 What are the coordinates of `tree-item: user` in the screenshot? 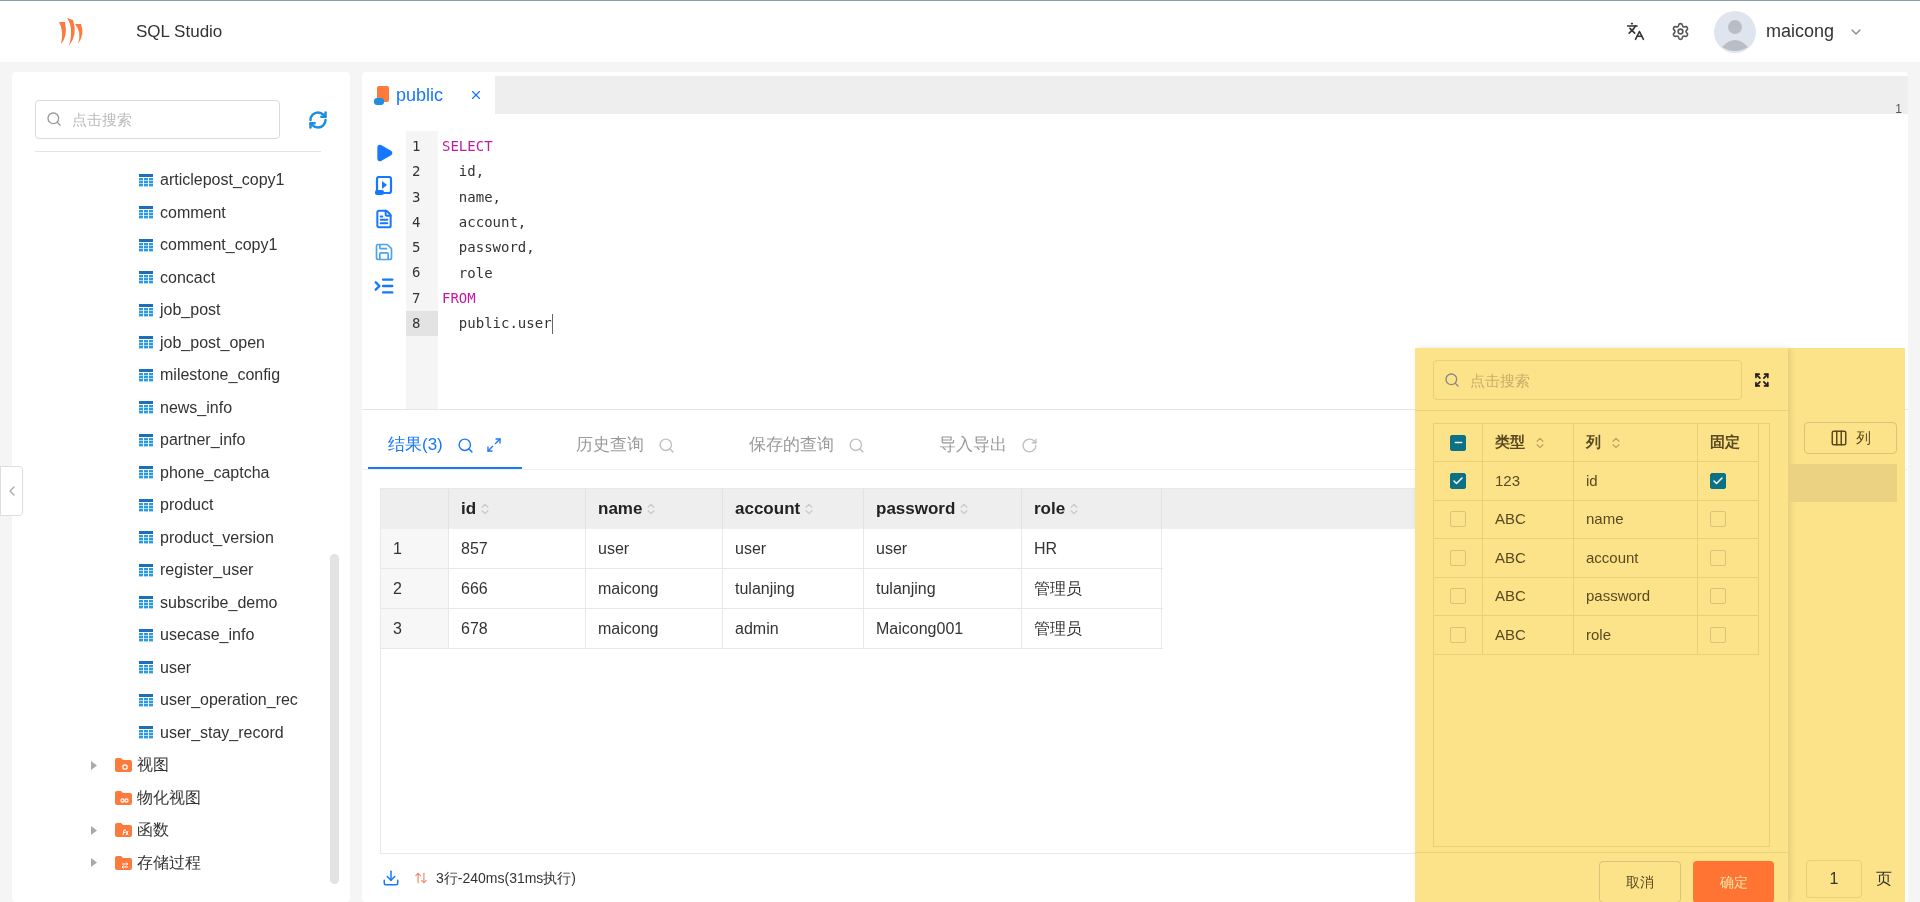 It's located at (176, 667).